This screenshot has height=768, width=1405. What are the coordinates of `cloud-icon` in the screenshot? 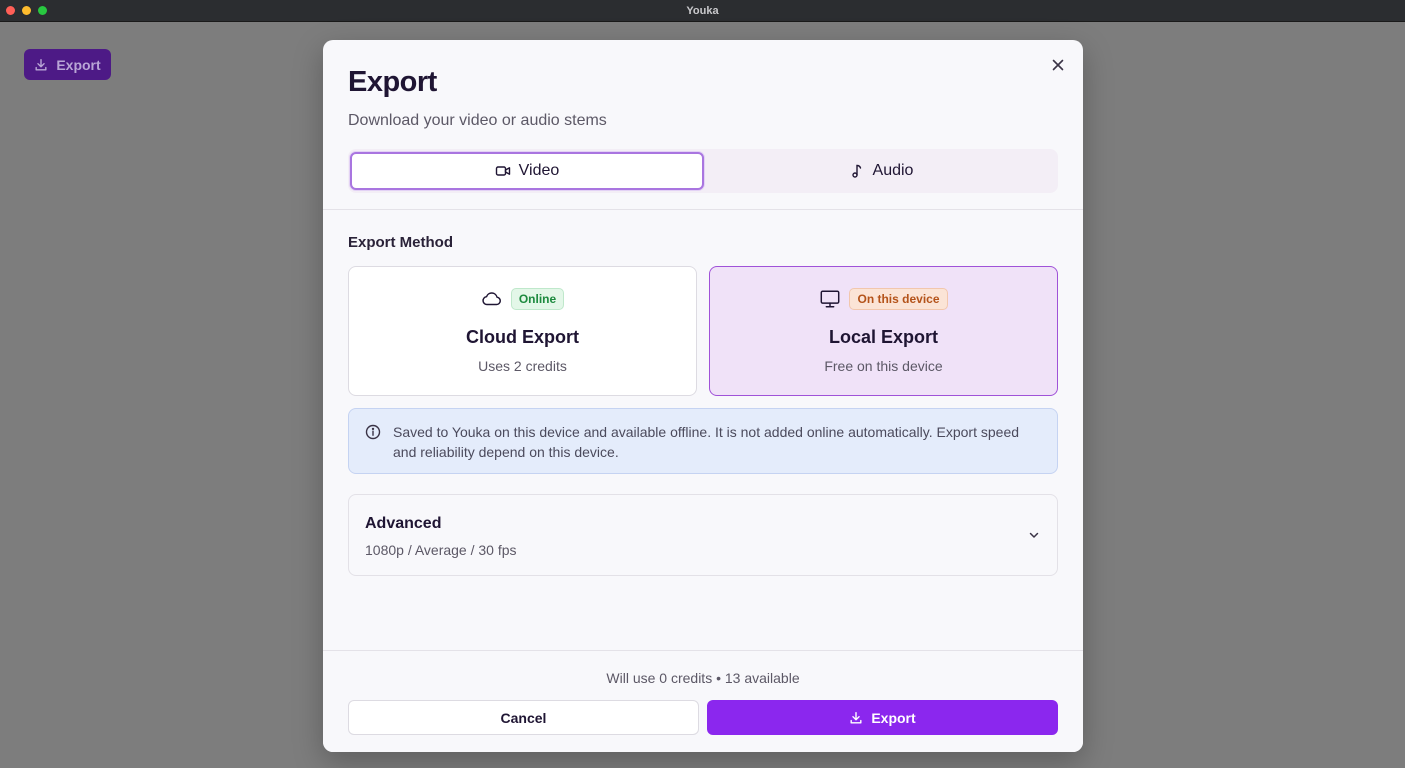 It's located at (491, 299).